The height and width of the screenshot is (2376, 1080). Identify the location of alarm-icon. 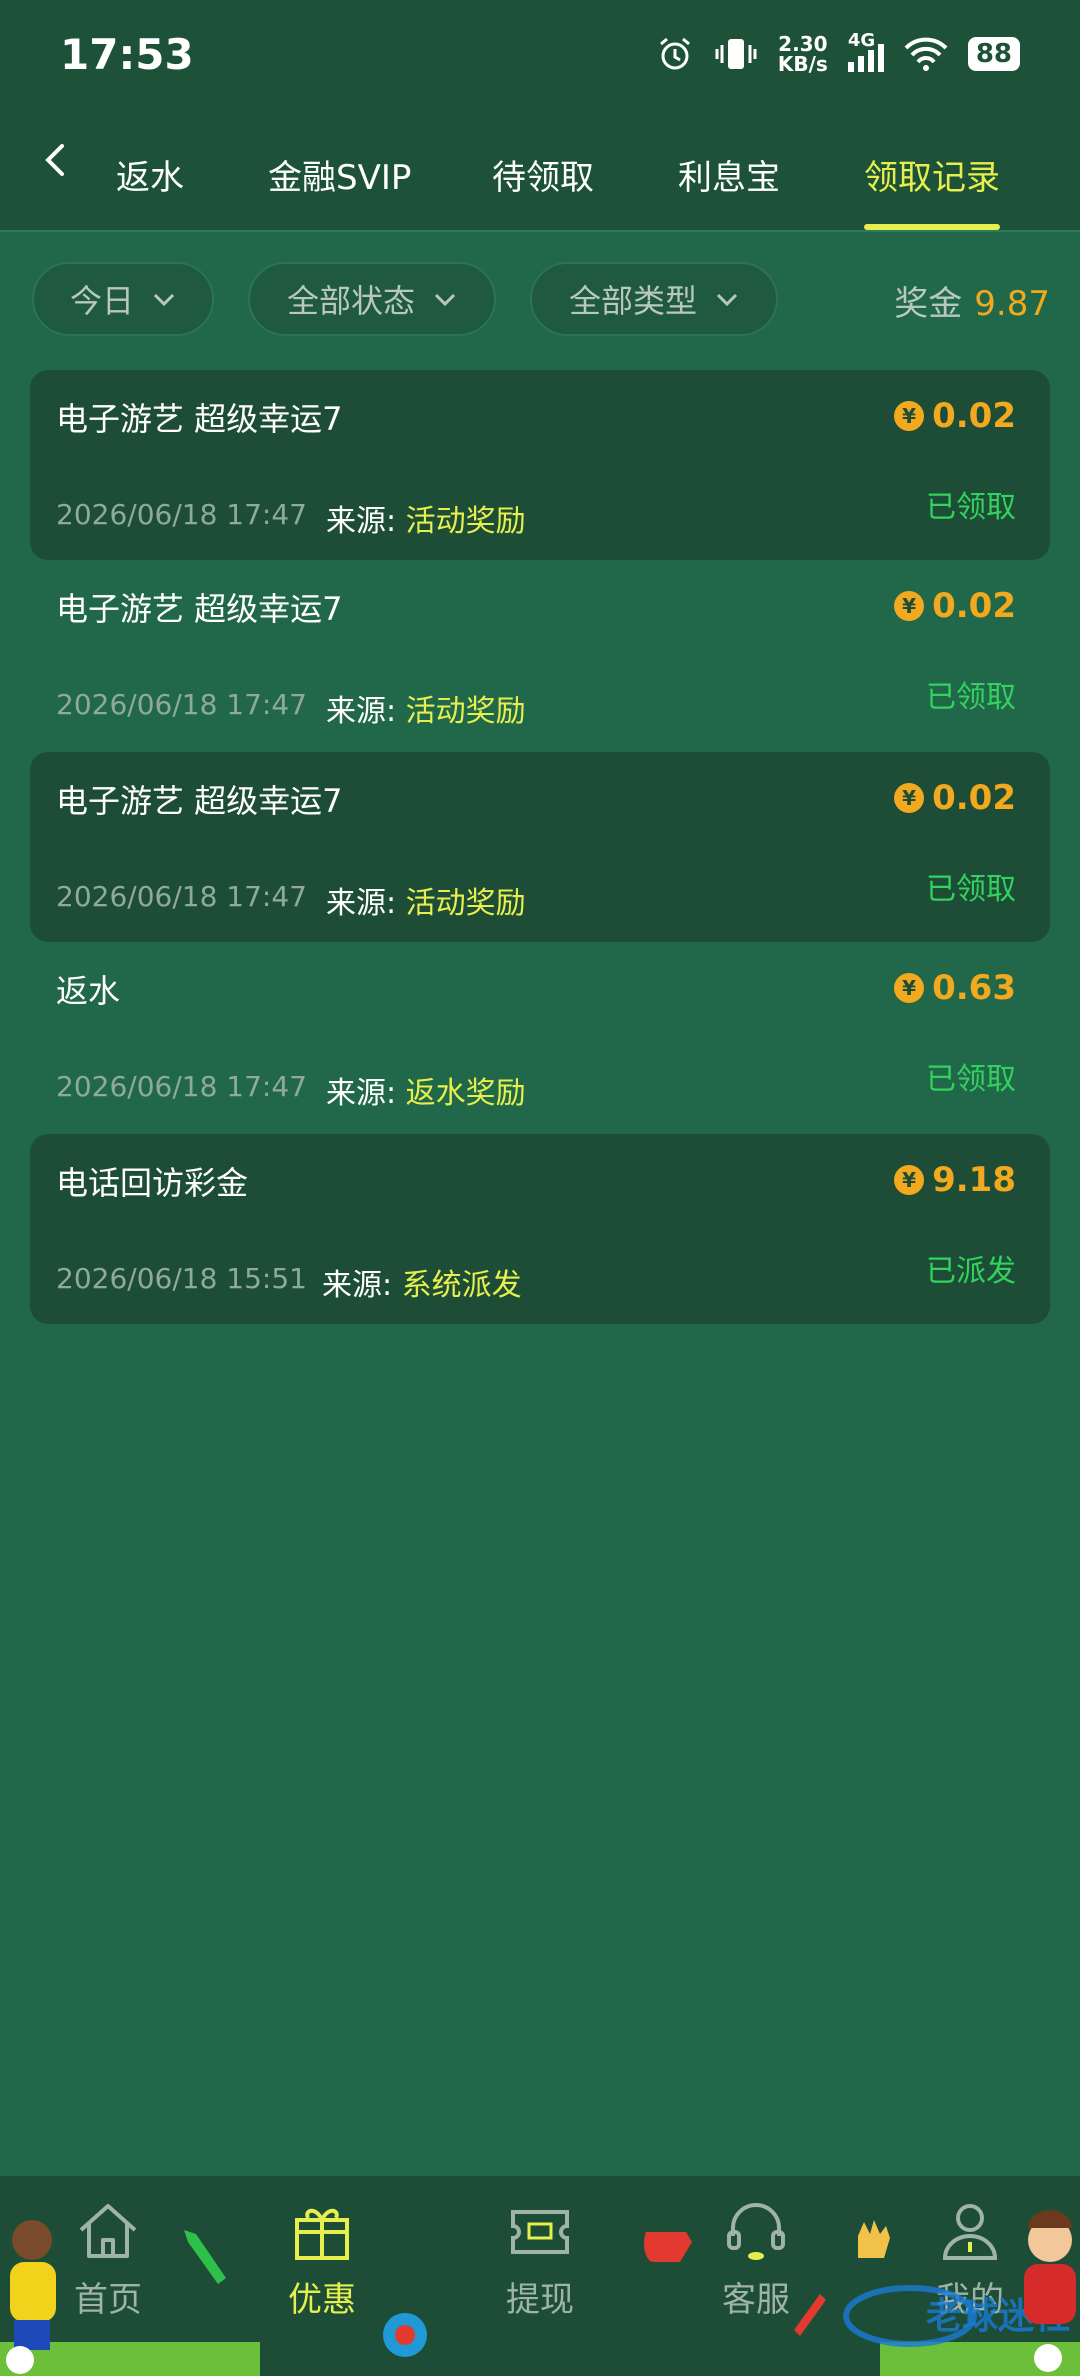
(674, 53).